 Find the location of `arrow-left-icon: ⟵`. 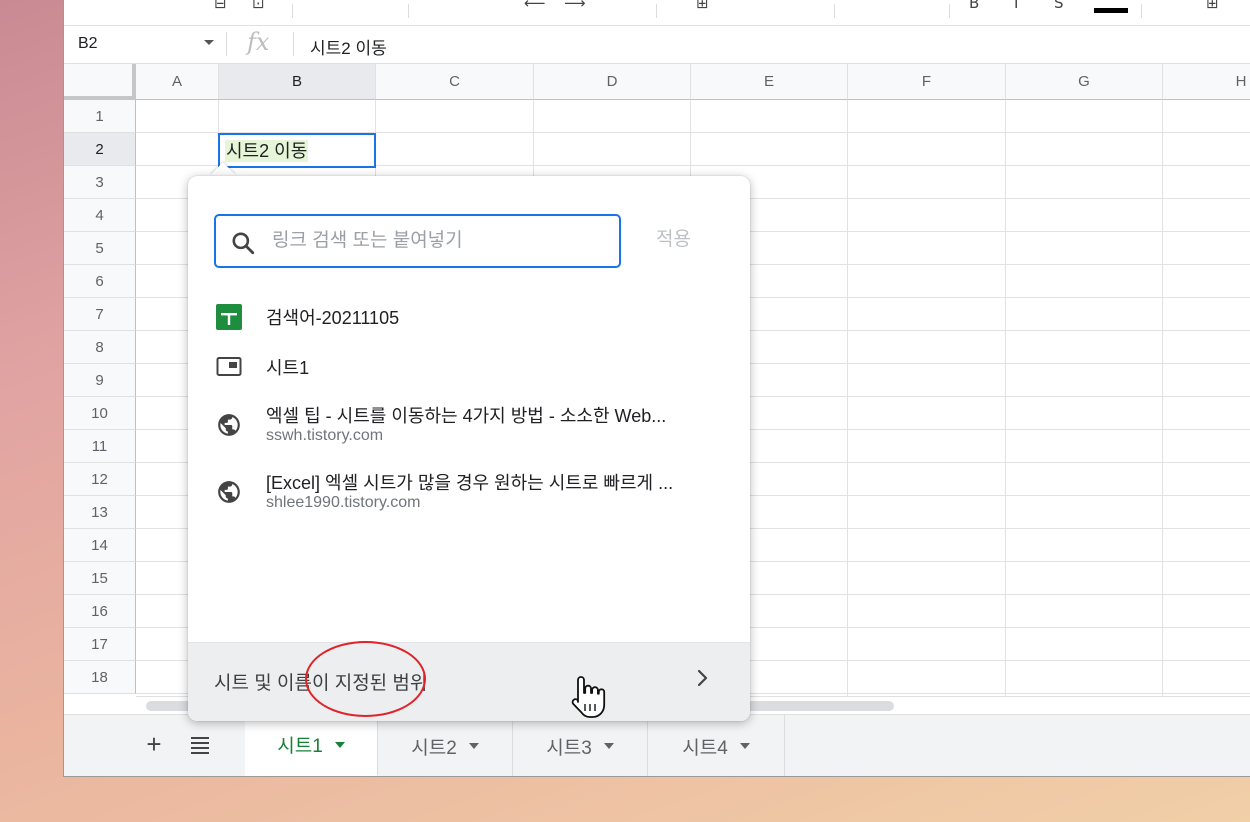

arrow-left-icon: ⟵ is located at coordinates (535, 6).